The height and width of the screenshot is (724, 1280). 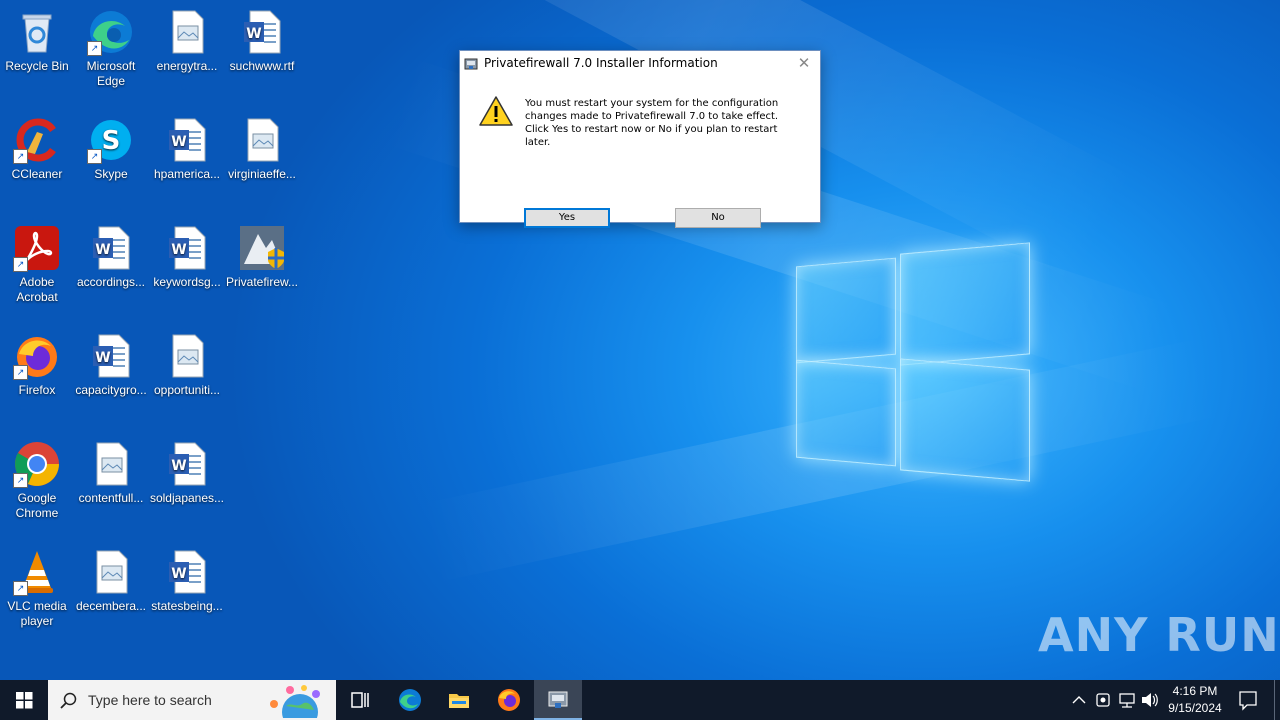 I want to click on start-button, so click(x=24, y=700).